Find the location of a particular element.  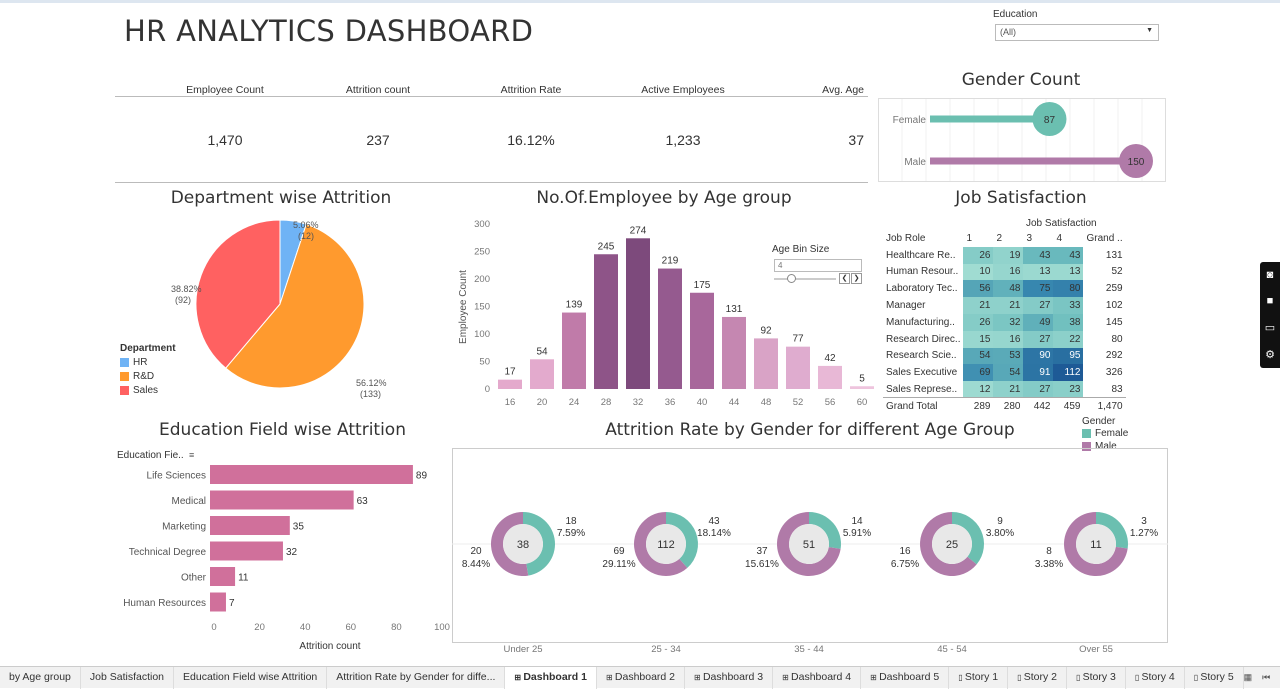

heat-cell: 95 is located at coordinates (1068, 356).